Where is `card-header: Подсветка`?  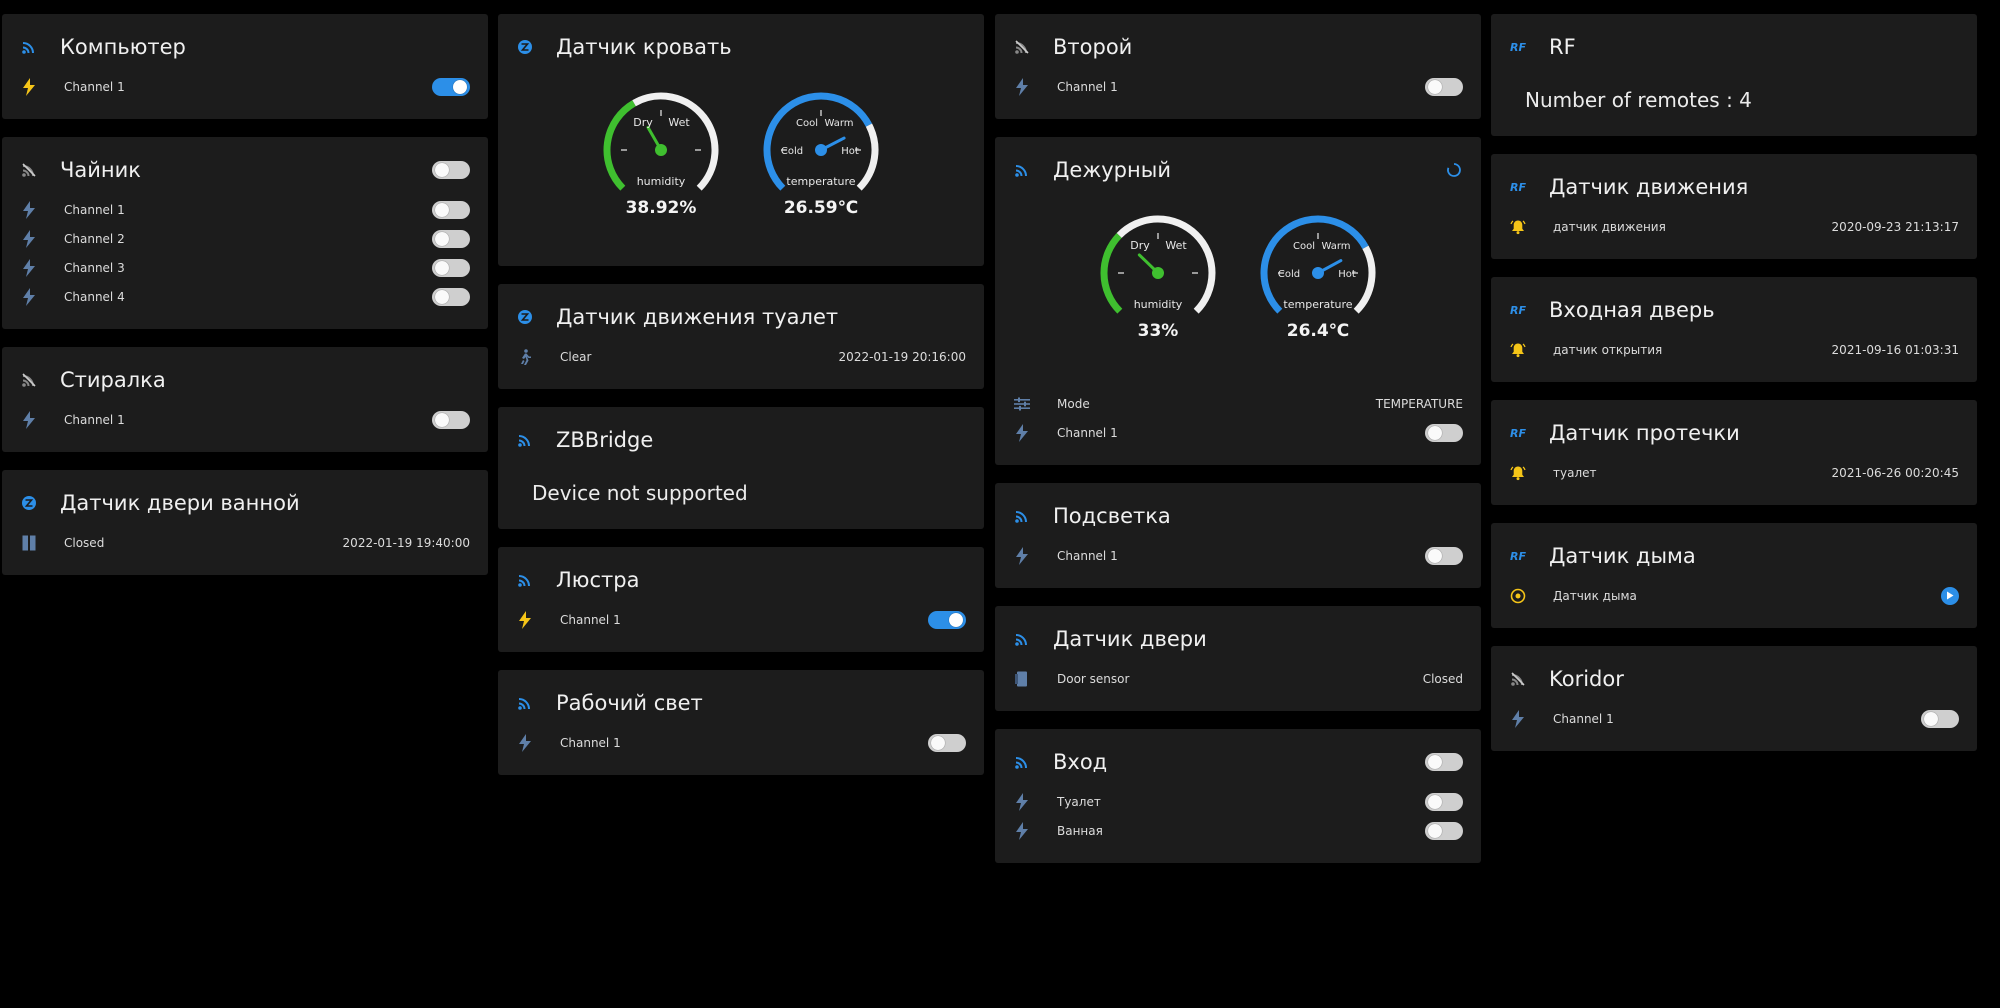
card-header: Подсветка is located at coordinates (1238, 516).